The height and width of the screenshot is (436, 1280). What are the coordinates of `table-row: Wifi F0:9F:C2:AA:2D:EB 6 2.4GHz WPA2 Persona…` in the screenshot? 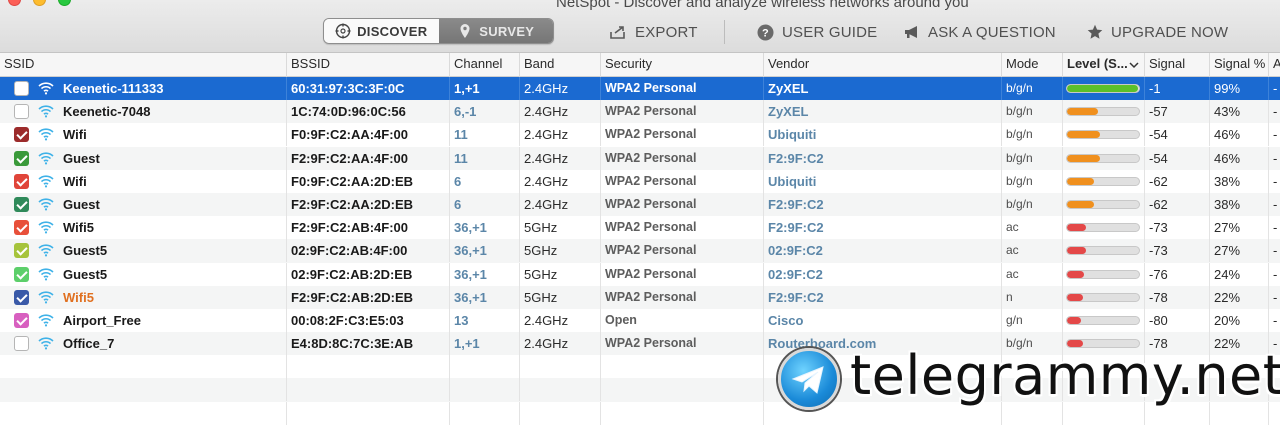 It's located at (640, 181).